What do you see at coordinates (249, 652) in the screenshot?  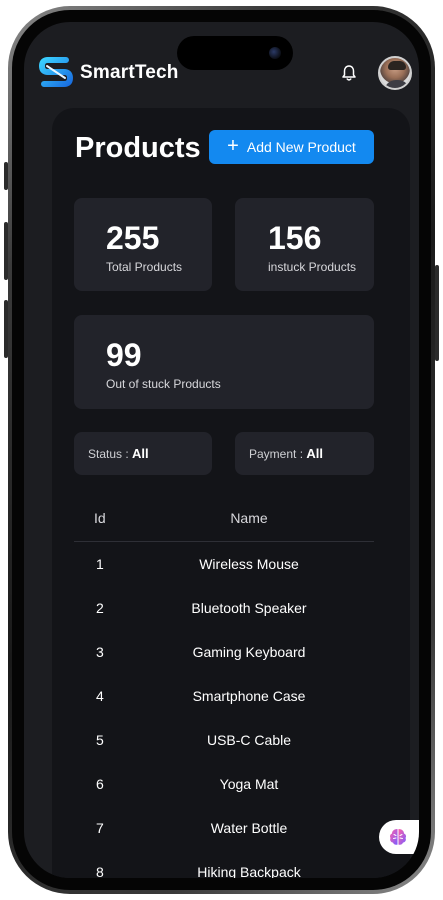 I see `row-name: Gaming Keyboard` at bounding box center [249, 652].